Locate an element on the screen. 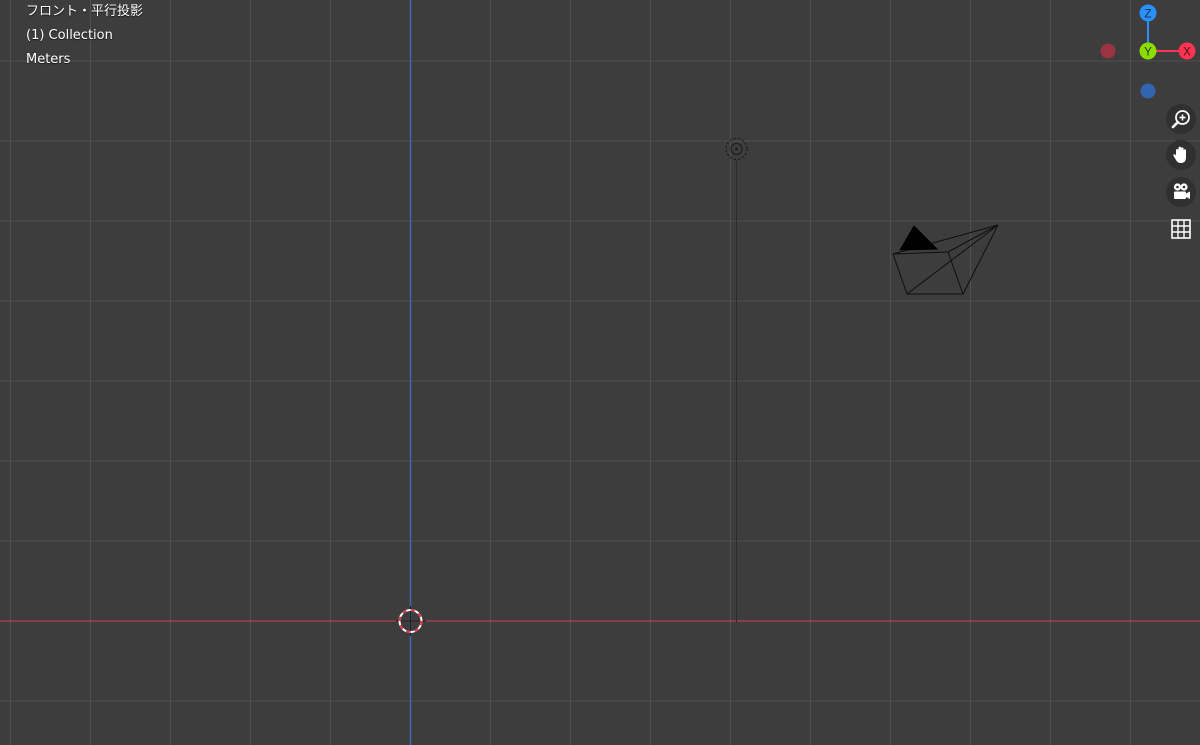 Image resolution: width=1200 pixels, height=745 pixels. camera-view-button is located at coordinates (1181, 192).